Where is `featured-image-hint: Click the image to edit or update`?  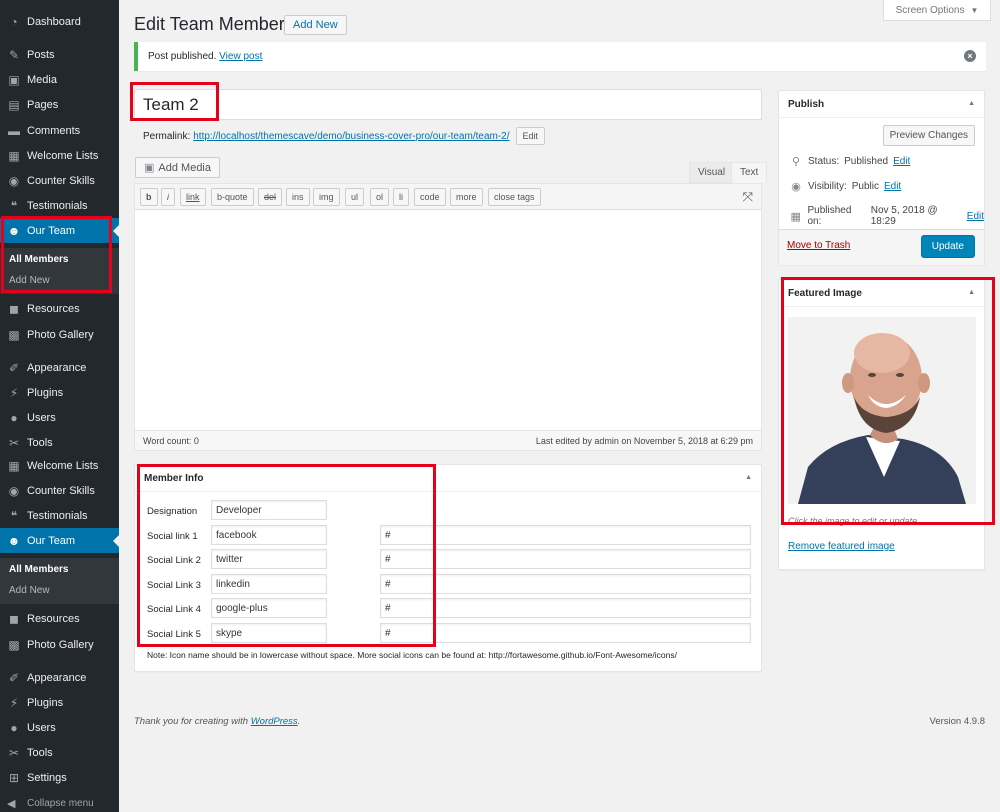
featured-image-hint: Click the image to edit or update is located at coordinates (853, 521).